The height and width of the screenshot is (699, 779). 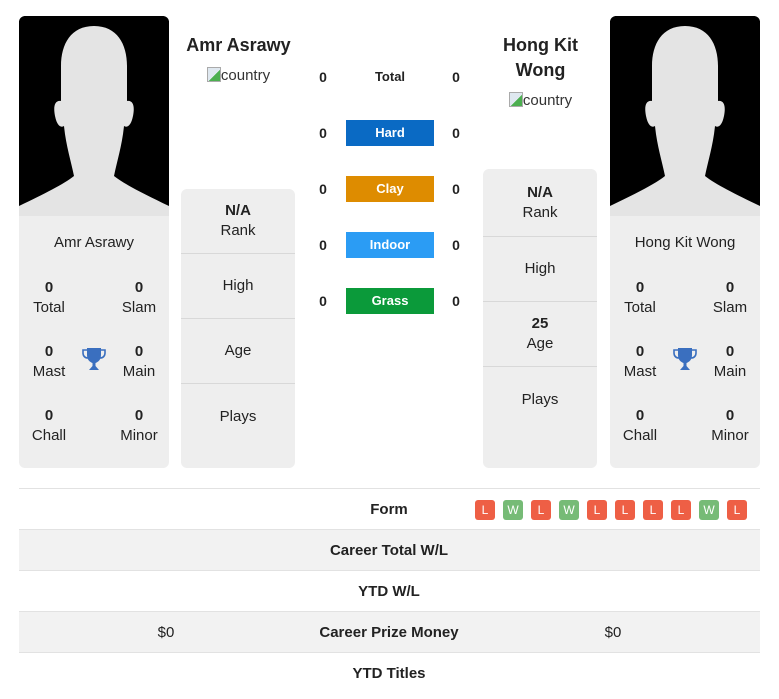 I want to click on player1-career-prize-money: $0, so click(x=166, y=632).